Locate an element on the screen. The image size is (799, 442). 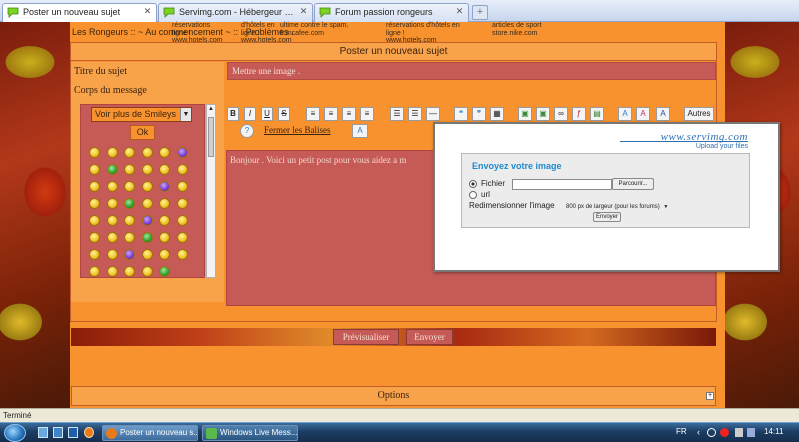
network-tray-icon is located at coordinates (739, 432).